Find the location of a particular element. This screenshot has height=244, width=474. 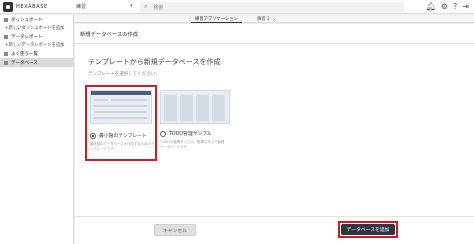

logo-text: HEXABASE is located at coordinates (32, 7).